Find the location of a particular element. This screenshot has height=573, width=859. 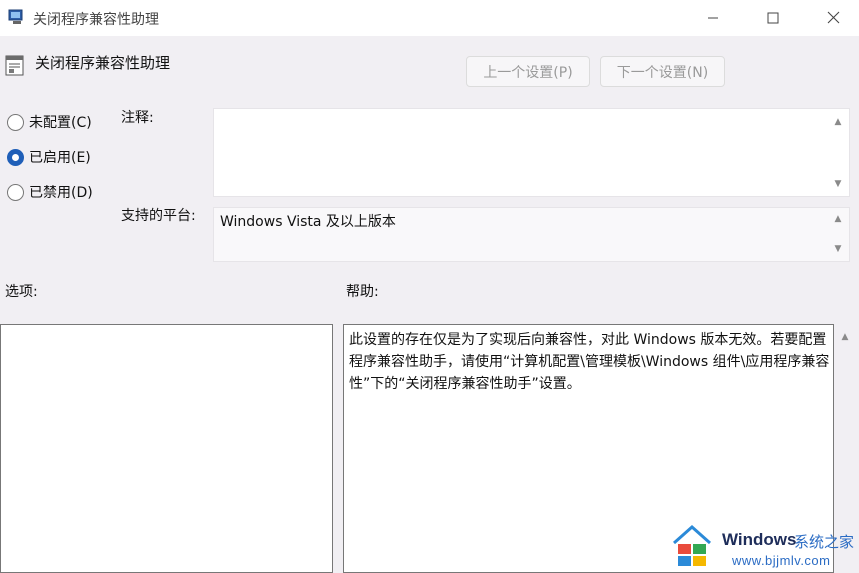

options-label: 选项: is located at coordinates (21, 292).